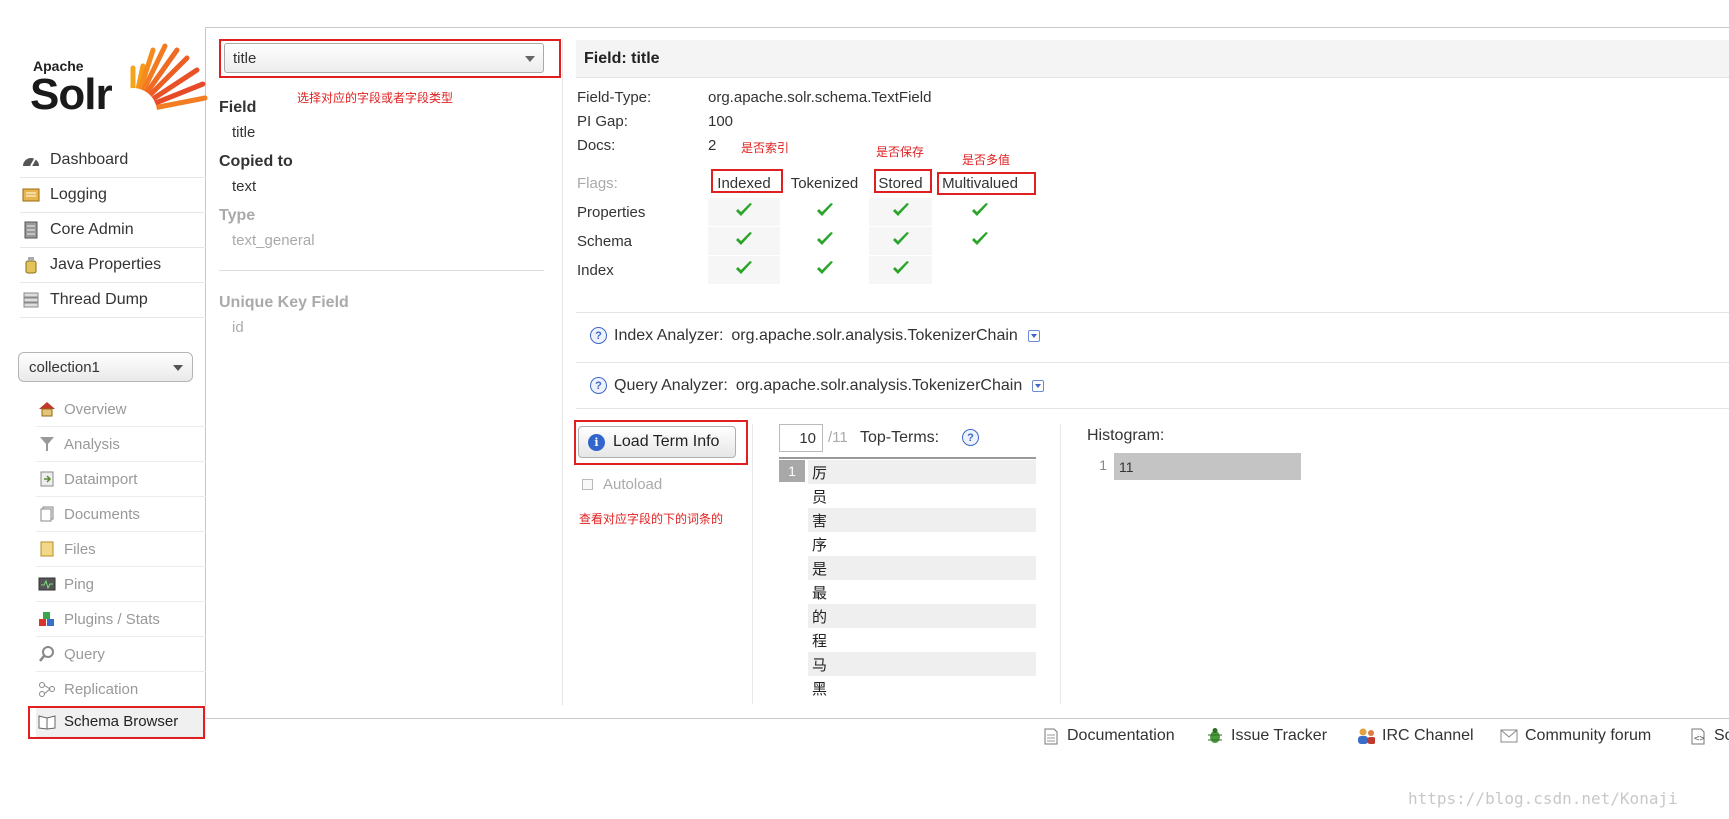 The image size is (1729, 819). What do you see at coordinates (986, 160) in the screenshot?
I see `annotation-is-multivalued: 是否多值` at bounding box center [986, 160].